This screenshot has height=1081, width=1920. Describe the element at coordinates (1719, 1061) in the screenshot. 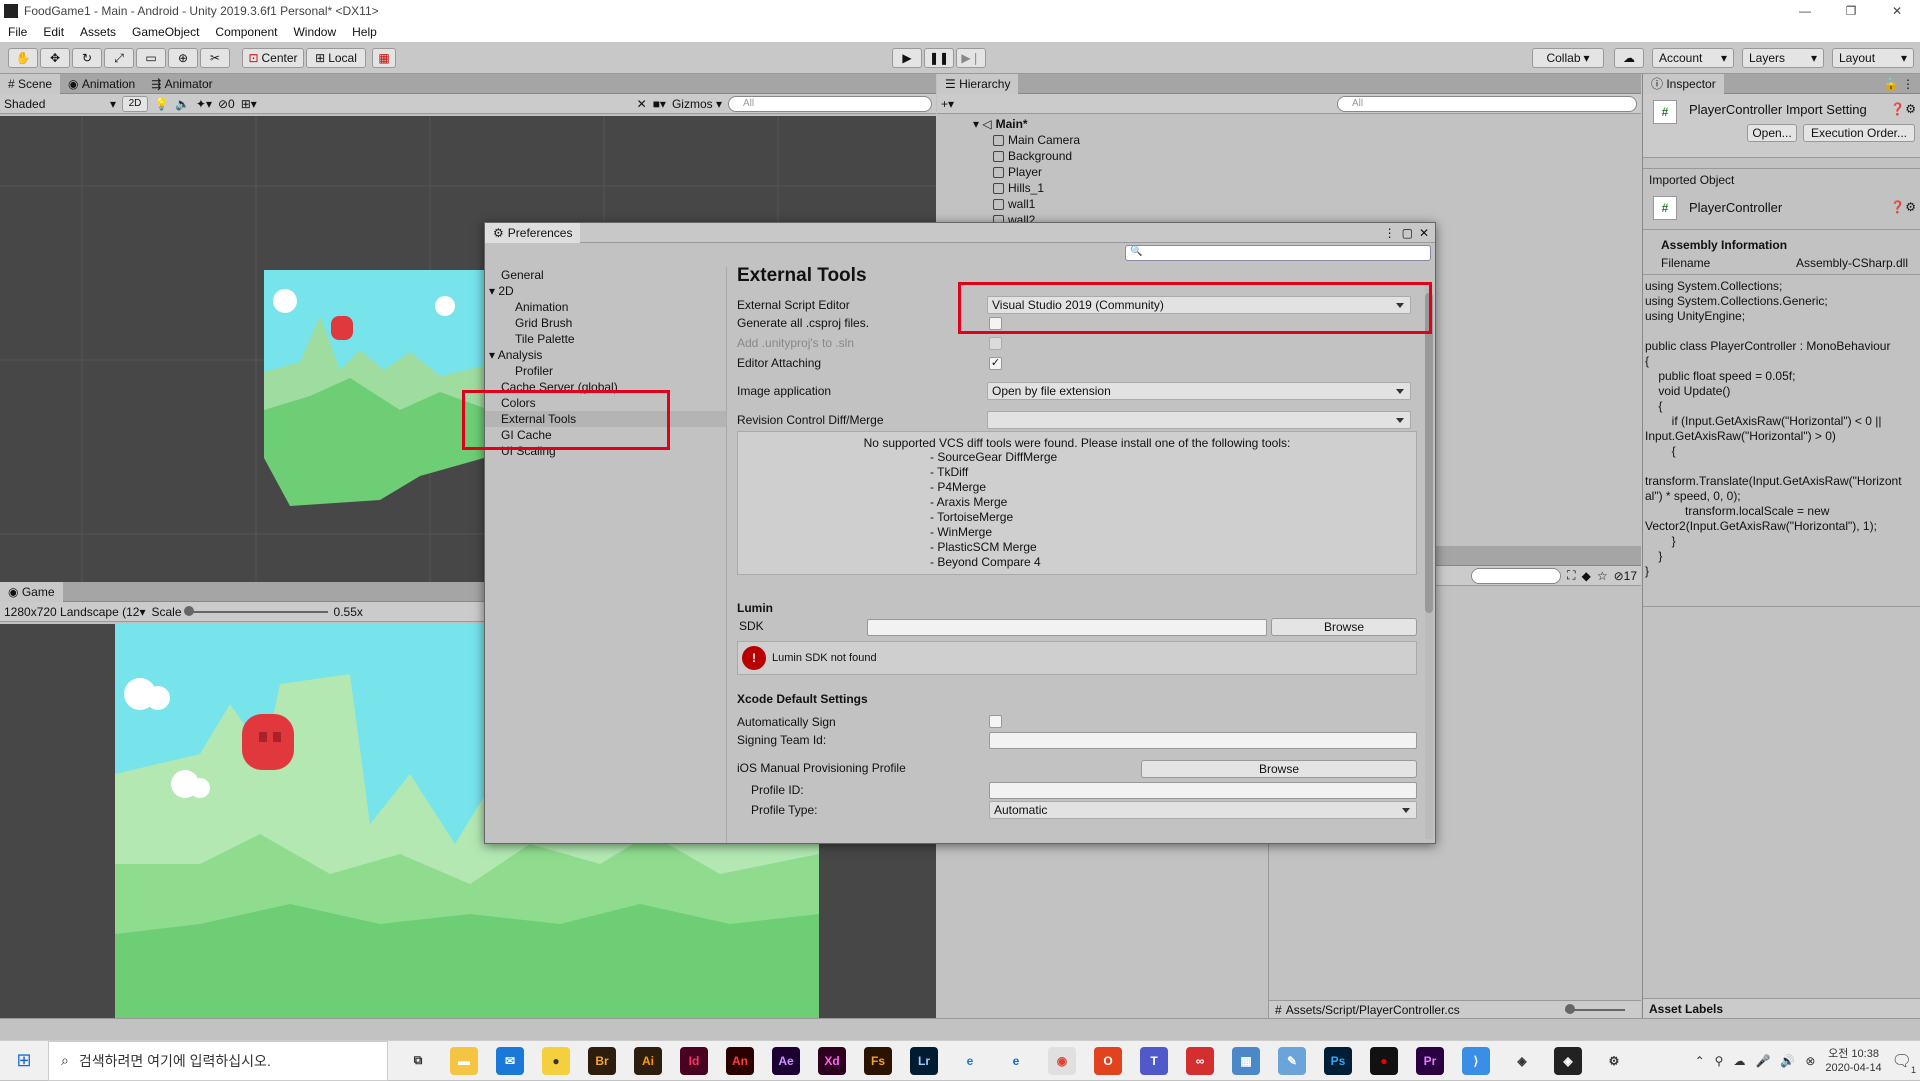

I see `network-icon: ⚲` at that location.